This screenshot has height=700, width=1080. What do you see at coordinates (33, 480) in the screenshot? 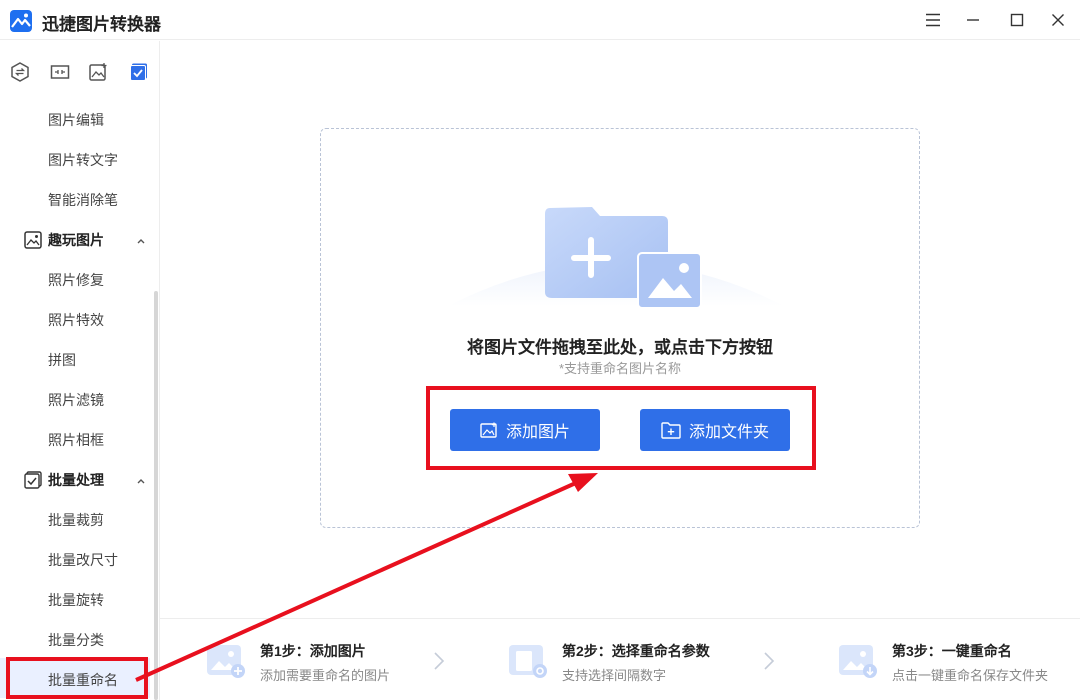
I see `batch-process-icon` at bounding box center [33, 480].